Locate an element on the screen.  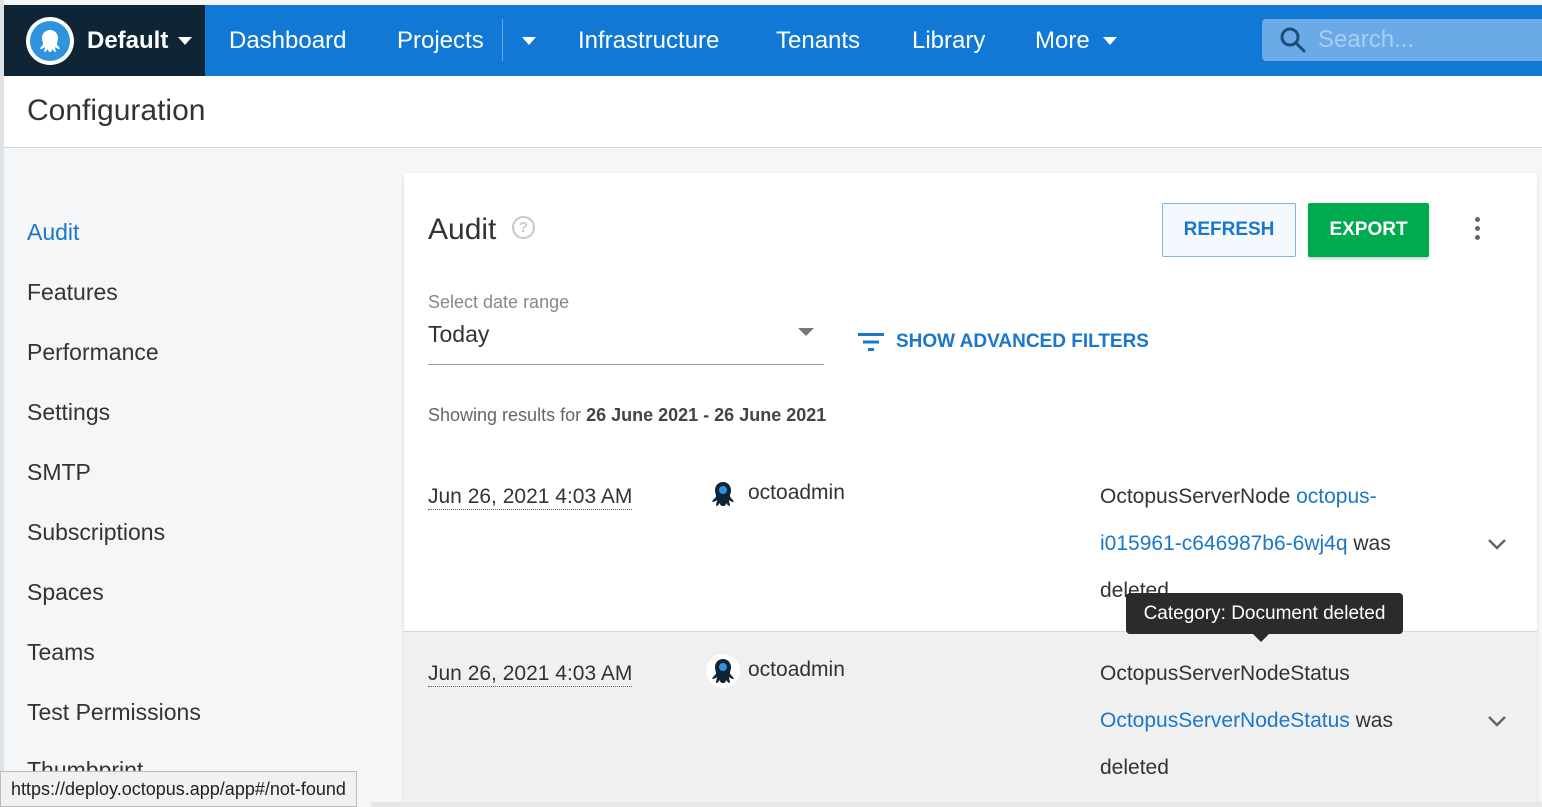
space-name: Default is located at coordinates (128, 40).